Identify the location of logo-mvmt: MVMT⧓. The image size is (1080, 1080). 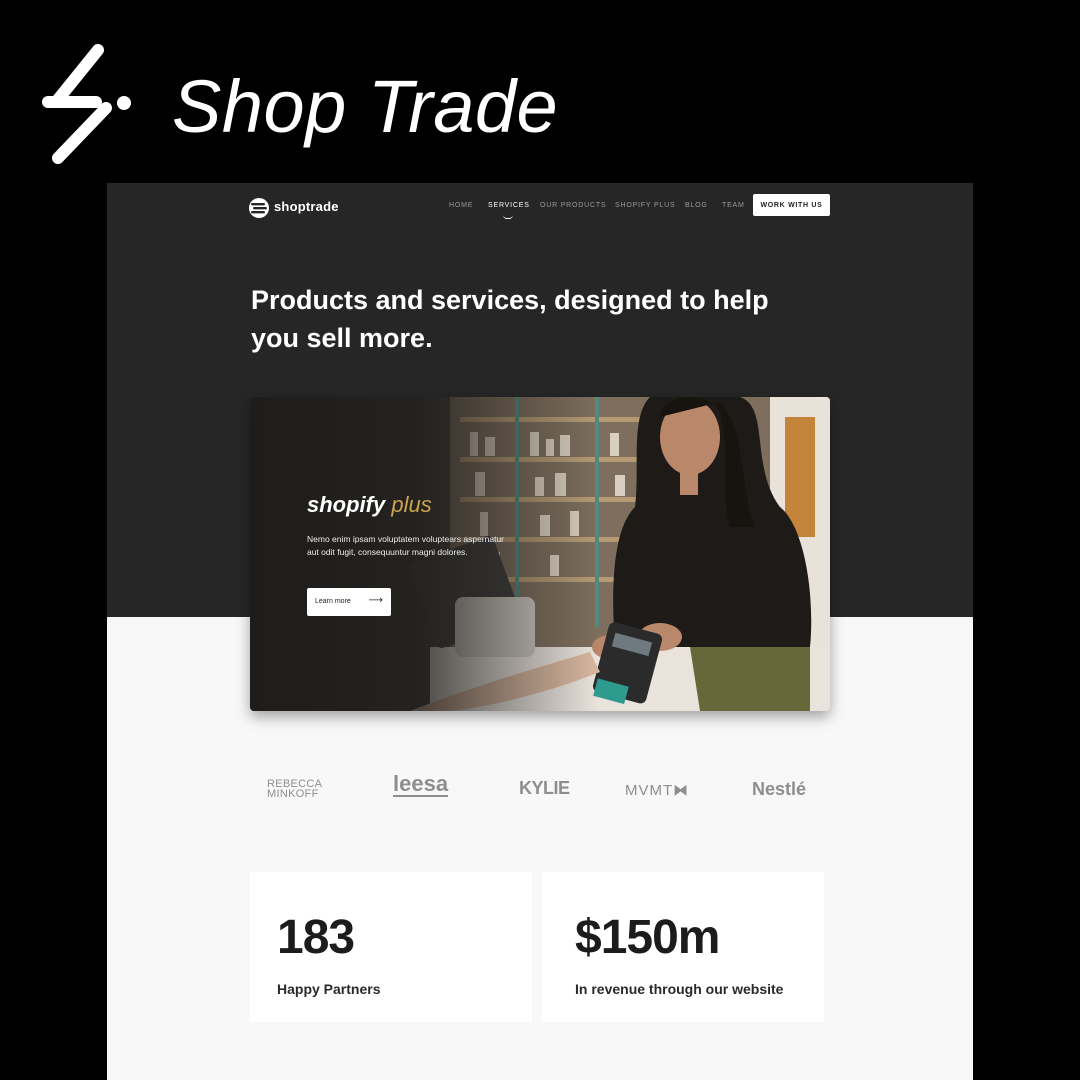
(657, 790).